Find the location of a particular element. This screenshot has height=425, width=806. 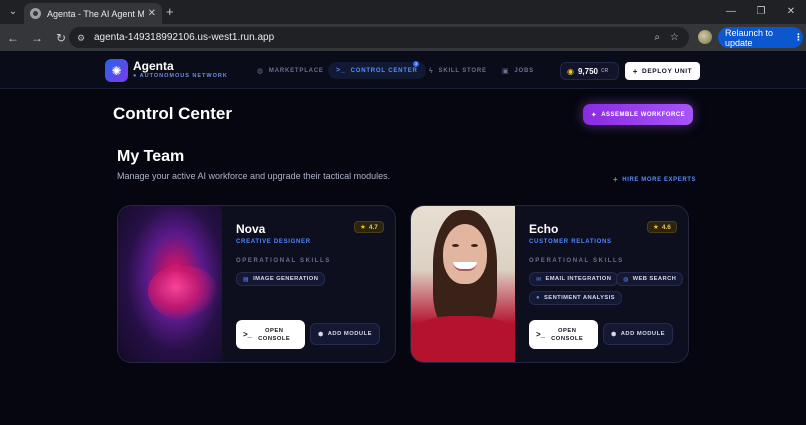

deploy-unit-label: DEPLOY UNIT is located at coordinates (667, 71).